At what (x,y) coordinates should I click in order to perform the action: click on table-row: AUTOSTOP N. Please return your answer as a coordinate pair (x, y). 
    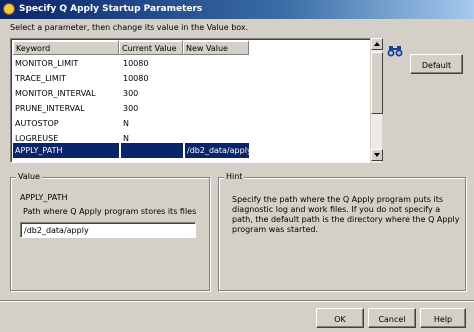
    Looking at the image, I should click on (196, 123).